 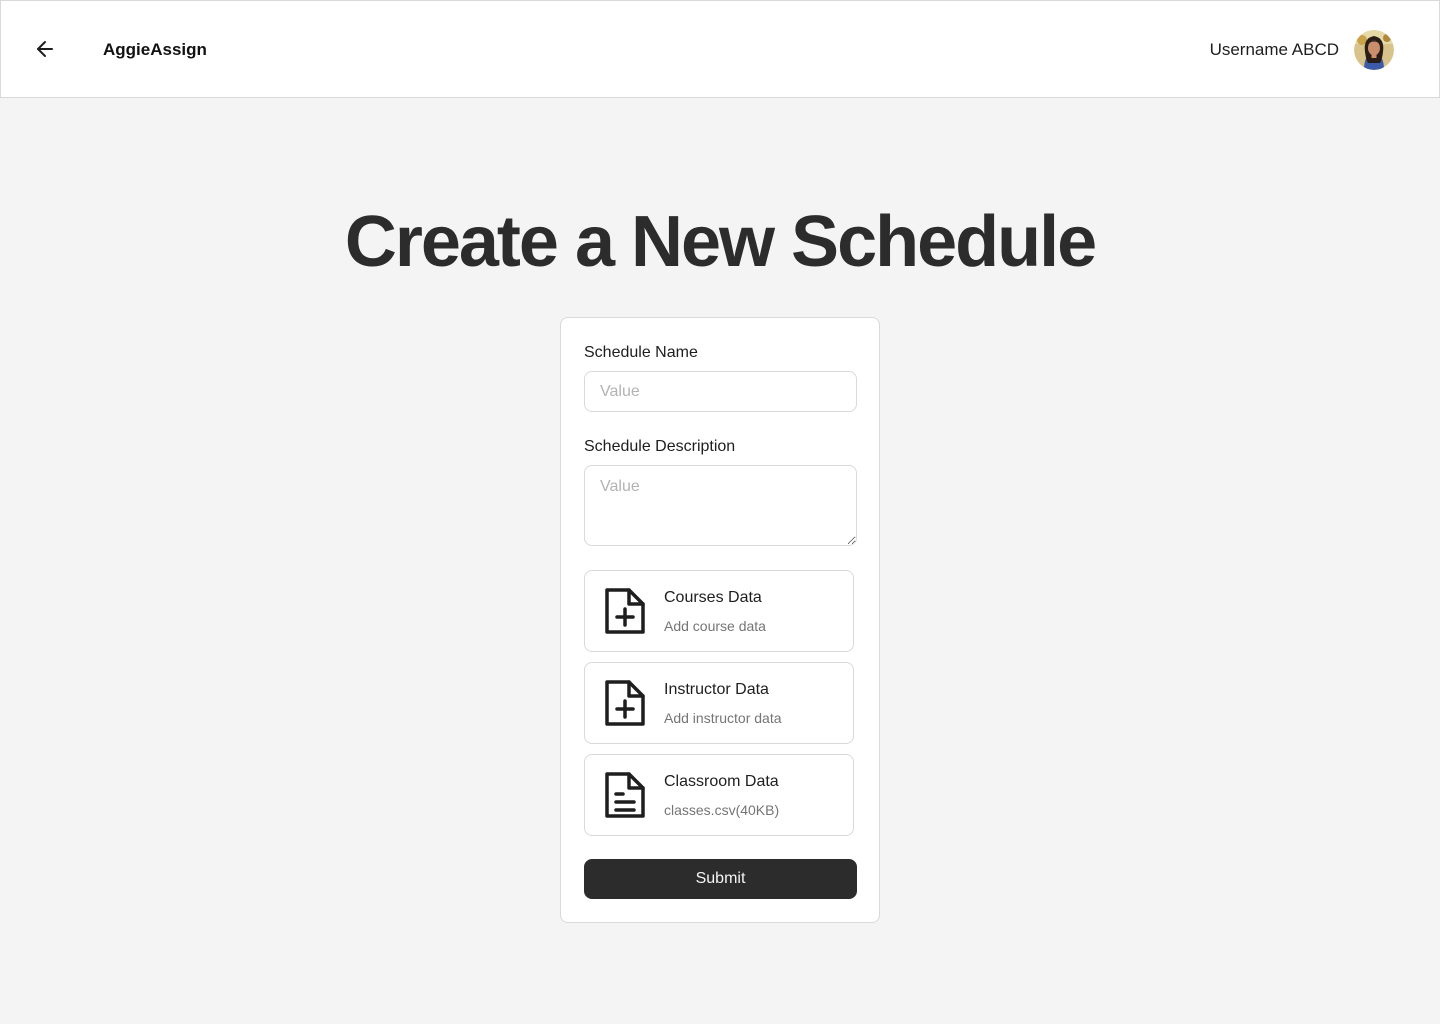 What do you see at coordinates (719, 611) in the screenshot?
I see `courses-data-upload: Courses Data Add course data` at bounding box center [719, 611].